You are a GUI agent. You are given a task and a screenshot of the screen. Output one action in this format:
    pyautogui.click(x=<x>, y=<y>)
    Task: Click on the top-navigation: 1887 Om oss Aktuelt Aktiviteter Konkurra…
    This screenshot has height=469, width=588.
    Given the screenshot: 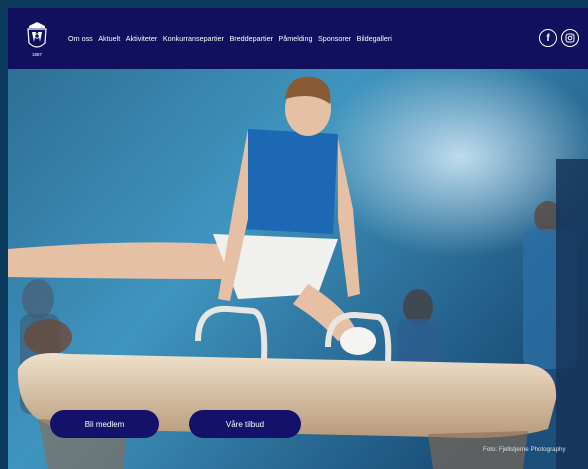 What is the action you would take?
    pyautogui.click(x=298, y=38)
    